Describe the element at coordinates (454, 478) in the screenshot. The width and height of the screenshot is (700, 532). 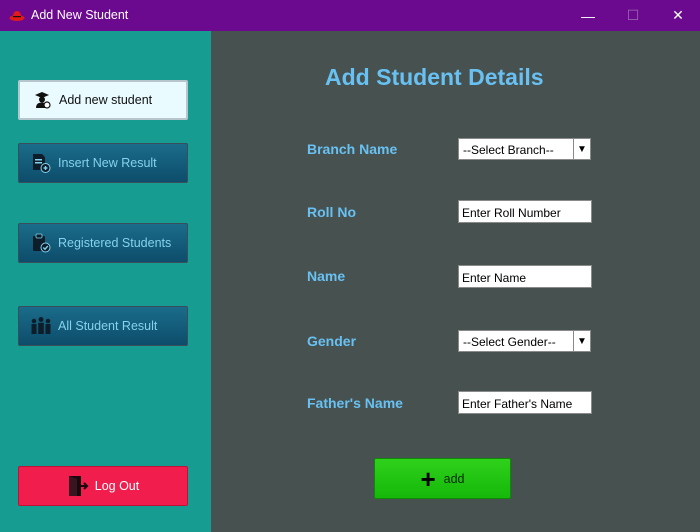
I see `add-button-label: add` at that location.